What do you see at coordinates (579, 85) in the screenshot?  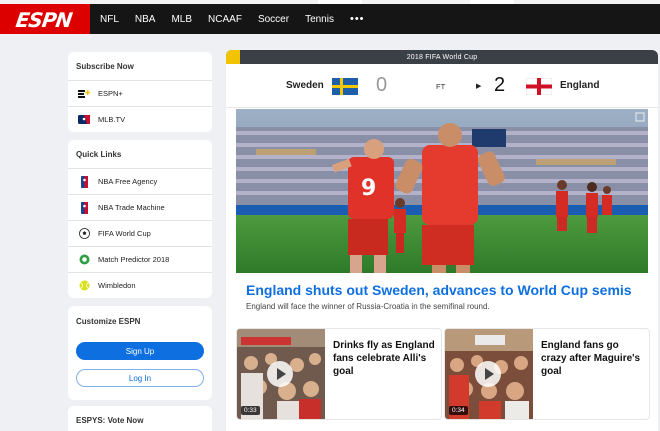 I see `away-team-name: England` at bounding box center [579, 85].